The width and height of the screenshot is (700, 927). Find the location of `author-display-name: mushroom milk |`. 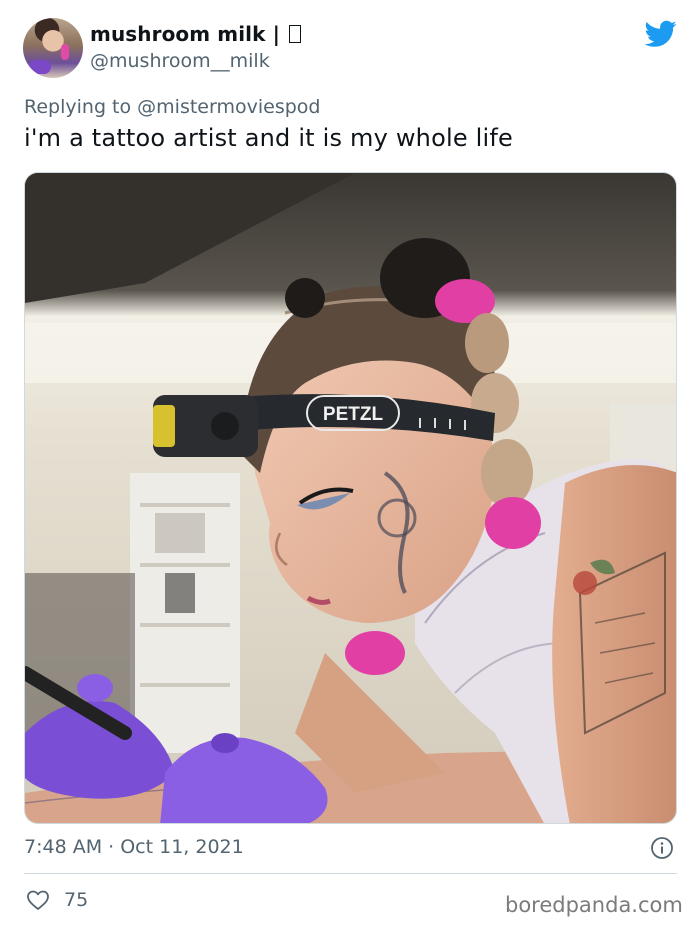

author-display-name: mushroom milk | is located at coordinates (196, 34).